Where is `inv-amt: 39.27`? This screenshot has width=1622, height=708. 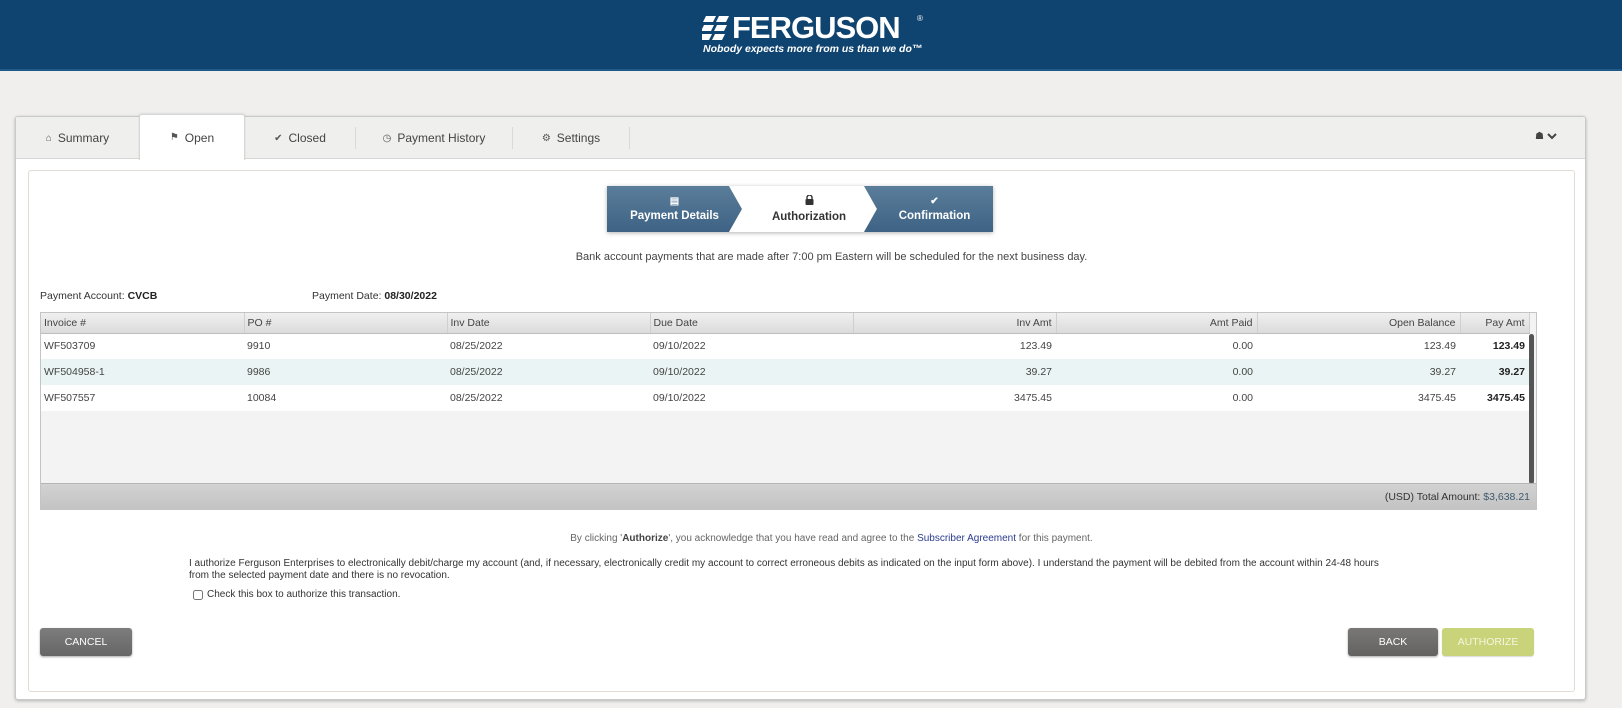 inv-amt: 39.27 is located at coordinates (954, 372).